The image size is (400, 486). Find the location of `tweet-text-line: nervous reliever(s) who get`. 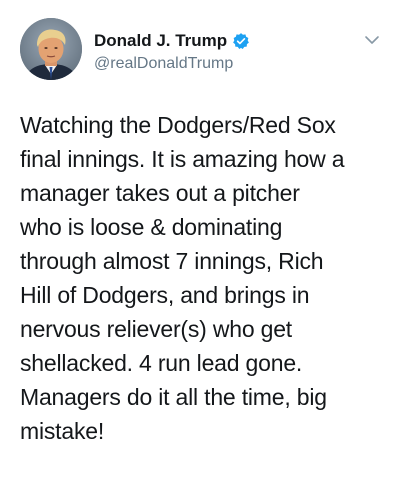

tweet-text-line: nervous reliever(s) who get is located at coordinates (156, 329).